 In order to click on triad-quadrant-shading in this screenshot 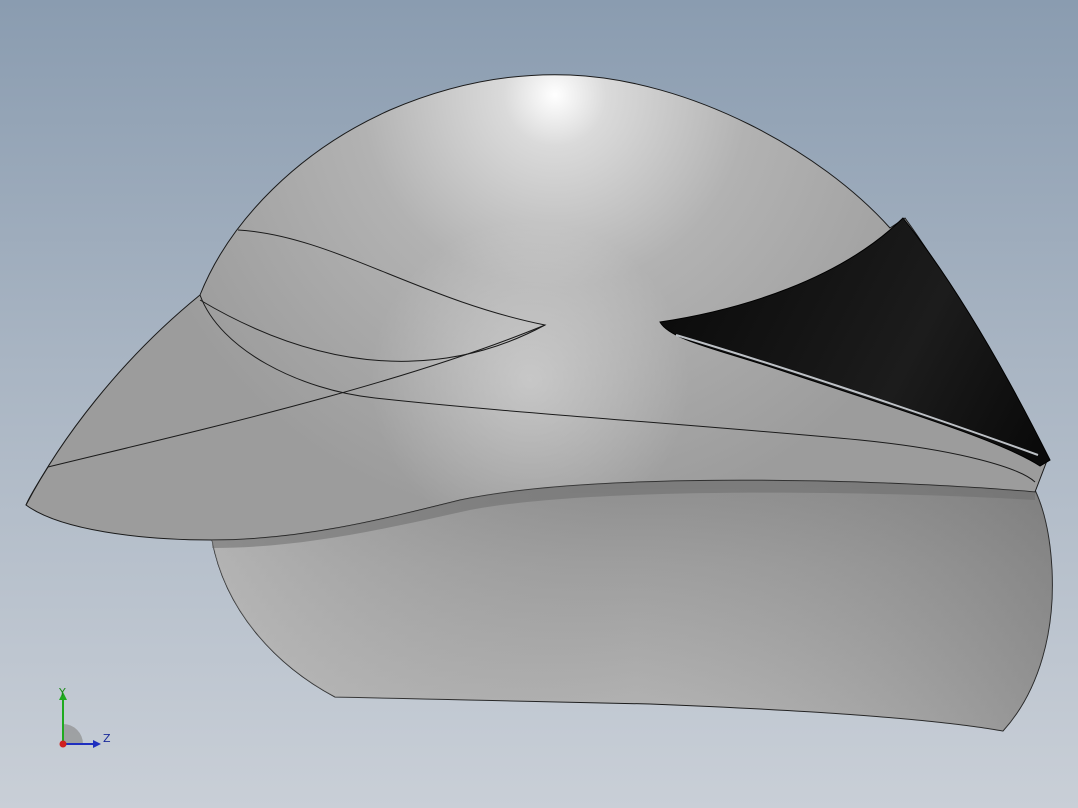, I will do `click(73, 734)`.